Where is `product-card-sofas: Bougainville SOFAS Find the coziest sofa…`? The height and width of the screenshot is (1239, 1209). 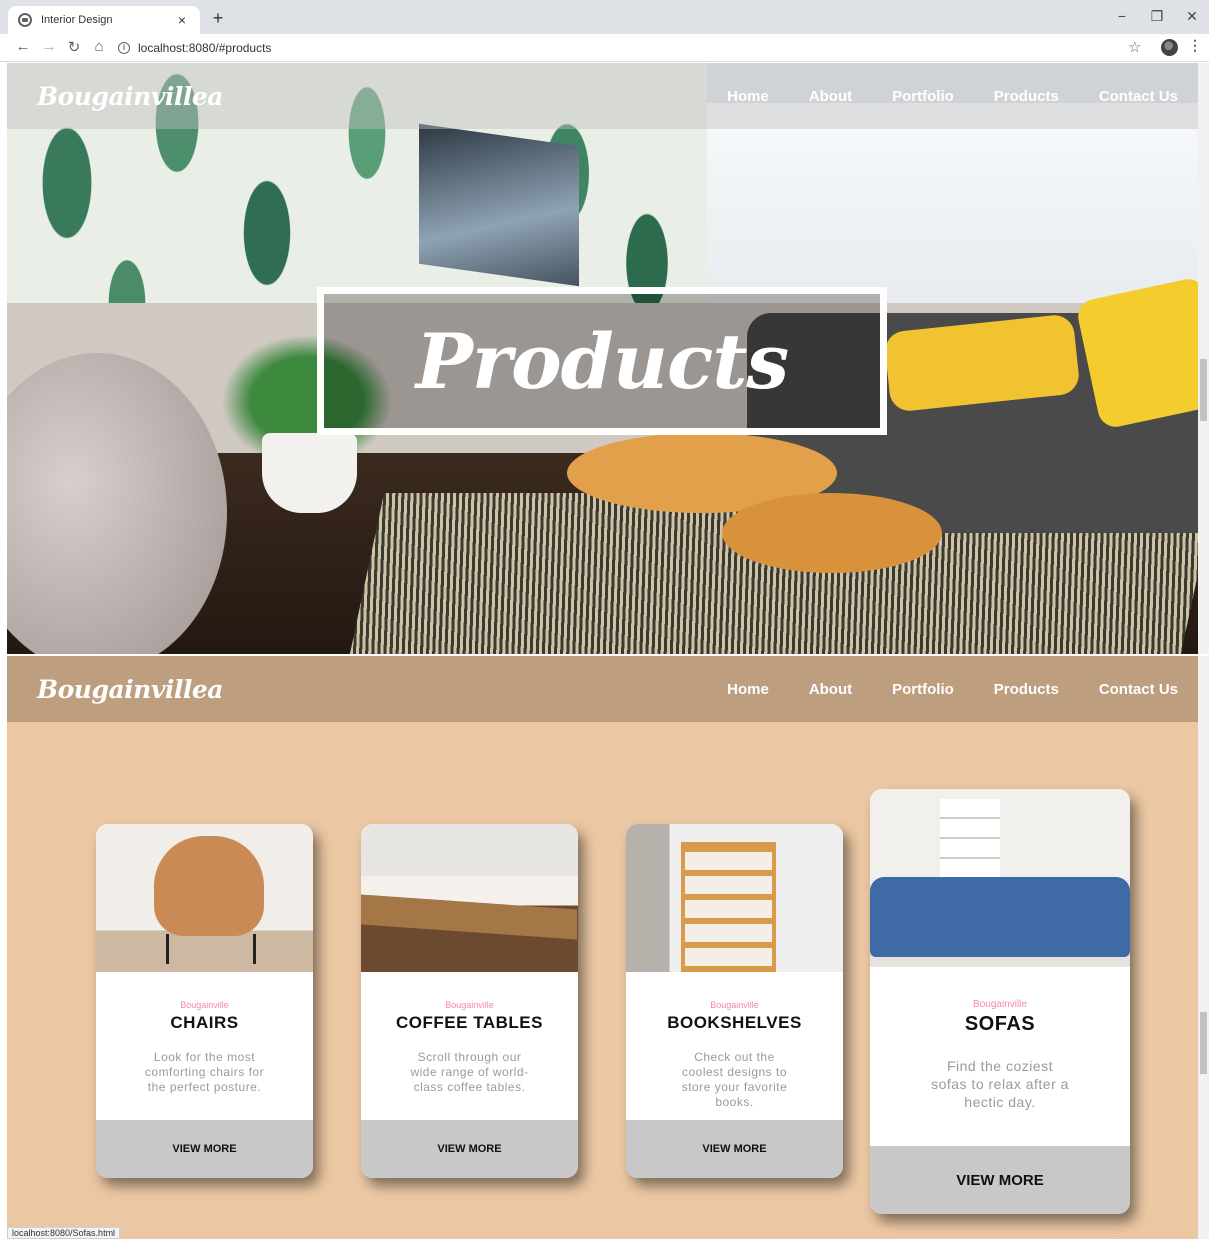 product-card-sofas: Bougainville SOFAS Find the coziest sofa… is located at coordinates (1000, 1001).